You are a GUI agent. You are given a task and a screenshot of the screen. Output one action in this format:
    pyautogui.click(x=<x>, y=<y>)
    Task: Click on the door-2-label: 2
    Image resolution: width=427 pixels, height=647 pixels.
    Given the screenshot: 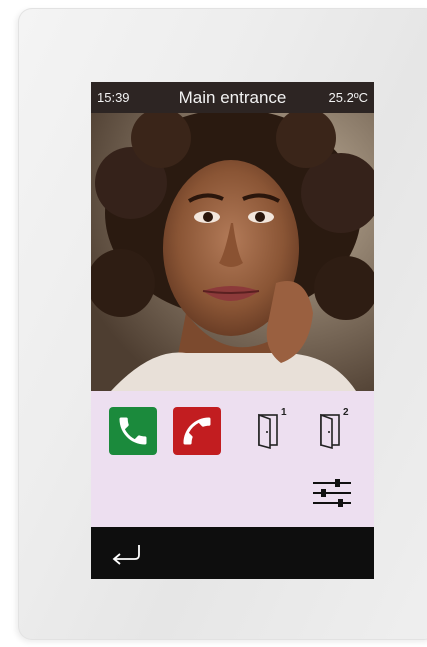 What is the action you would take?
    pyautogui.click(x=346, y=412)
    